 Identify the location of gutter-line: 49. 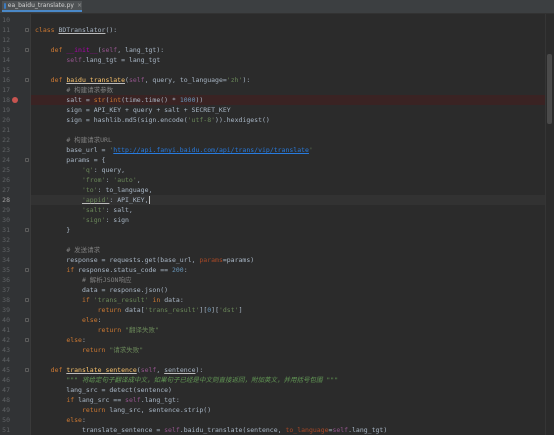
(15, 410).